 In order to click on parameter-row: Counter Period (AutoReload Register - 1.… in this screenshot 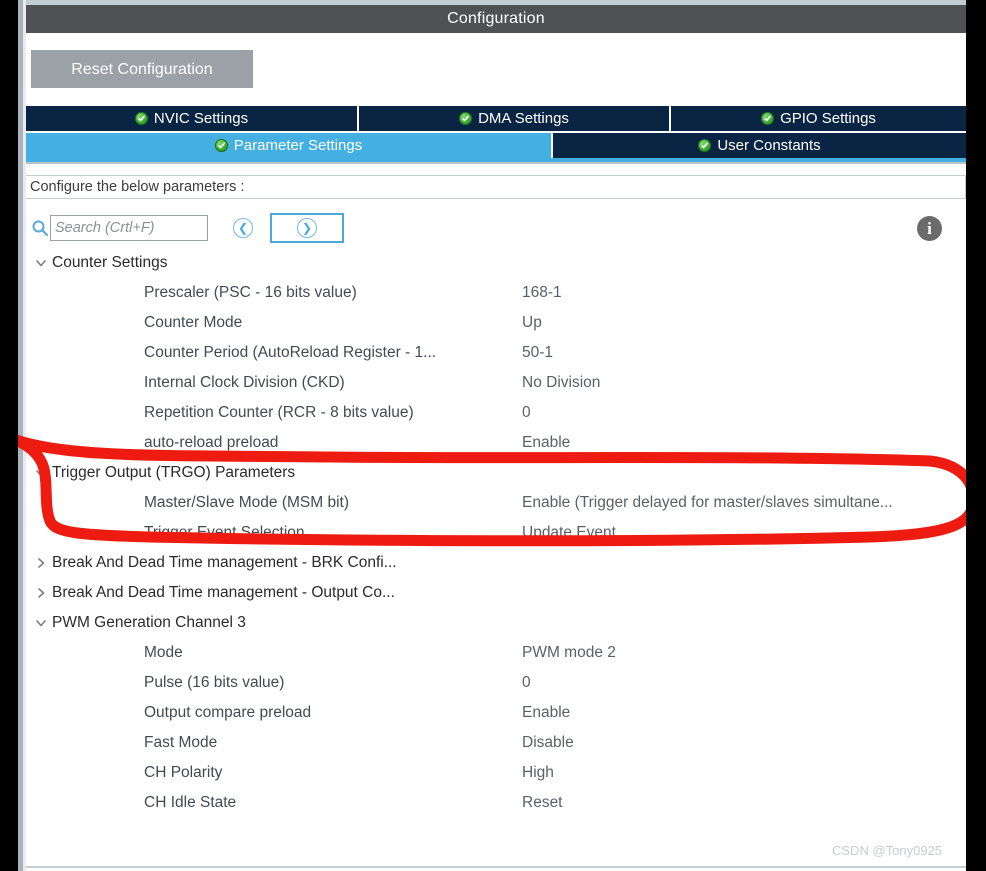, I will do `click(496, 353)`.